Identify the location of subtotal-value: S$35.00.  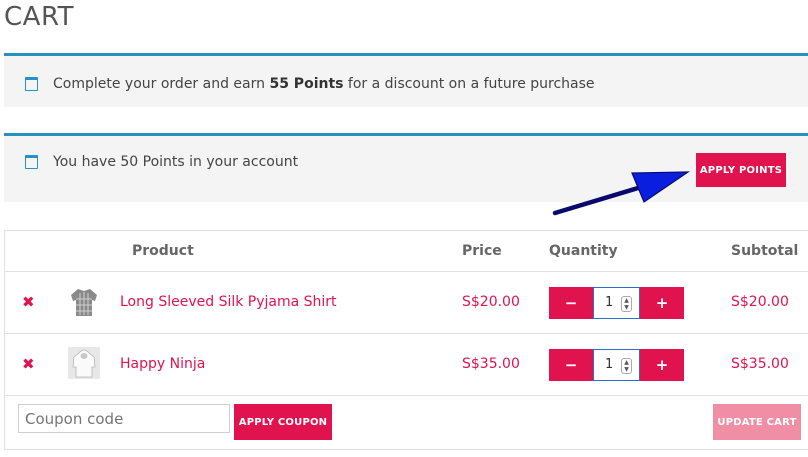
(760, 364).